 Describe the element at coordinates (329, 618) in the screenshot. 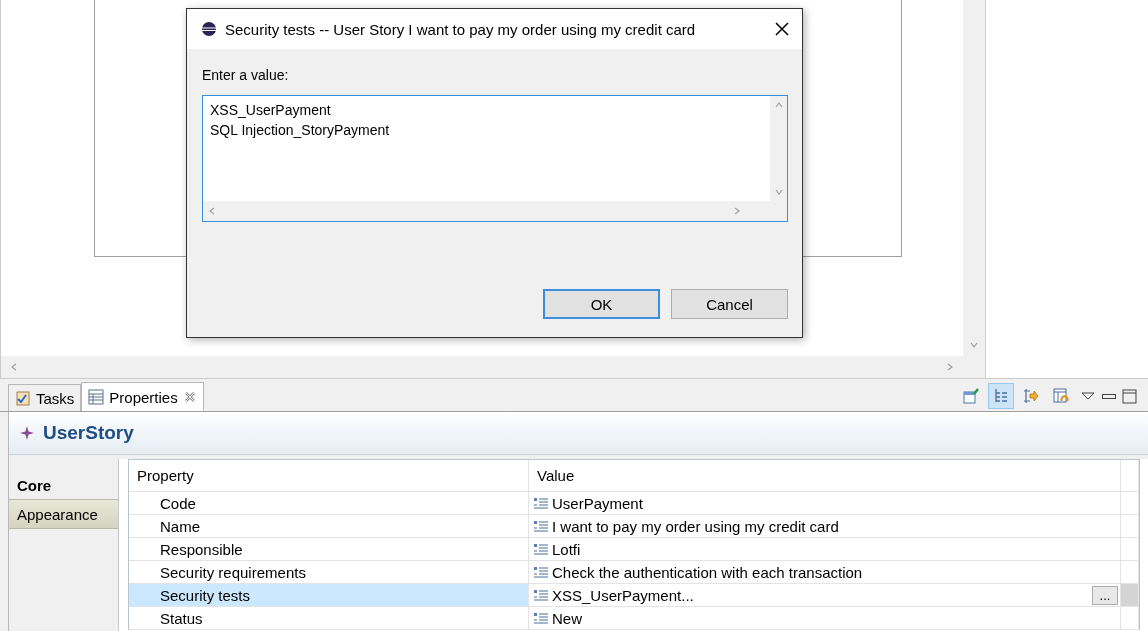

I see `property-cell: Status` at that location.